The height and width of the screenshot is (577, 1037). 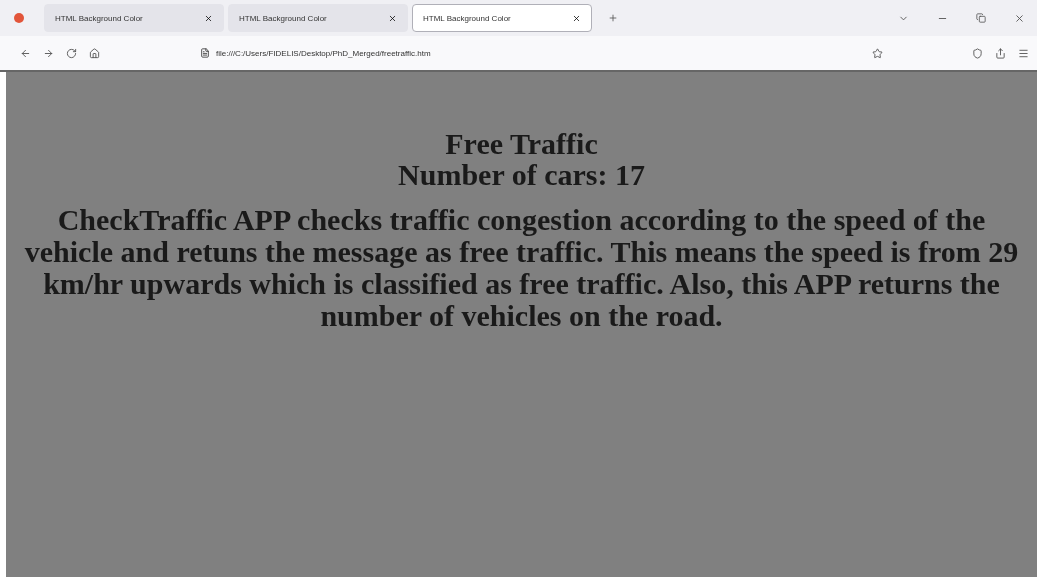 I want to click on forward-icon, so click(x=48, y=53).